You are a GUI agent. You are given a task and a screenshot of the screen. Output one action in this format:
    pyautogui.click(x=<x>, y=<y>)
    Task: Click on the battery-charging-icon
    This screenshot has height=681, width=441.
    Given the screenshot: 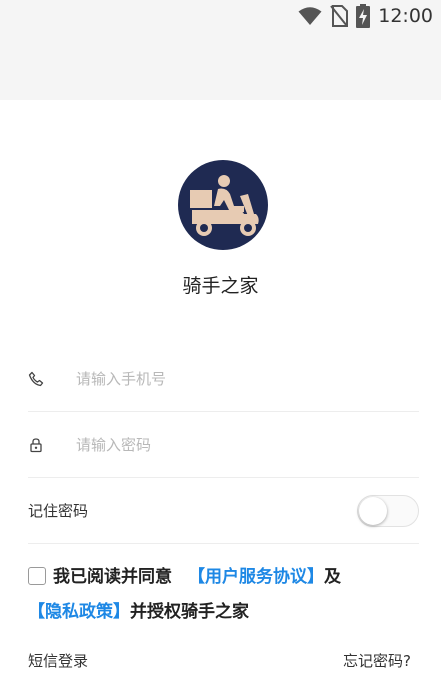 What is the action you would take?
    pyautogui.click(x=363, y=16)
    